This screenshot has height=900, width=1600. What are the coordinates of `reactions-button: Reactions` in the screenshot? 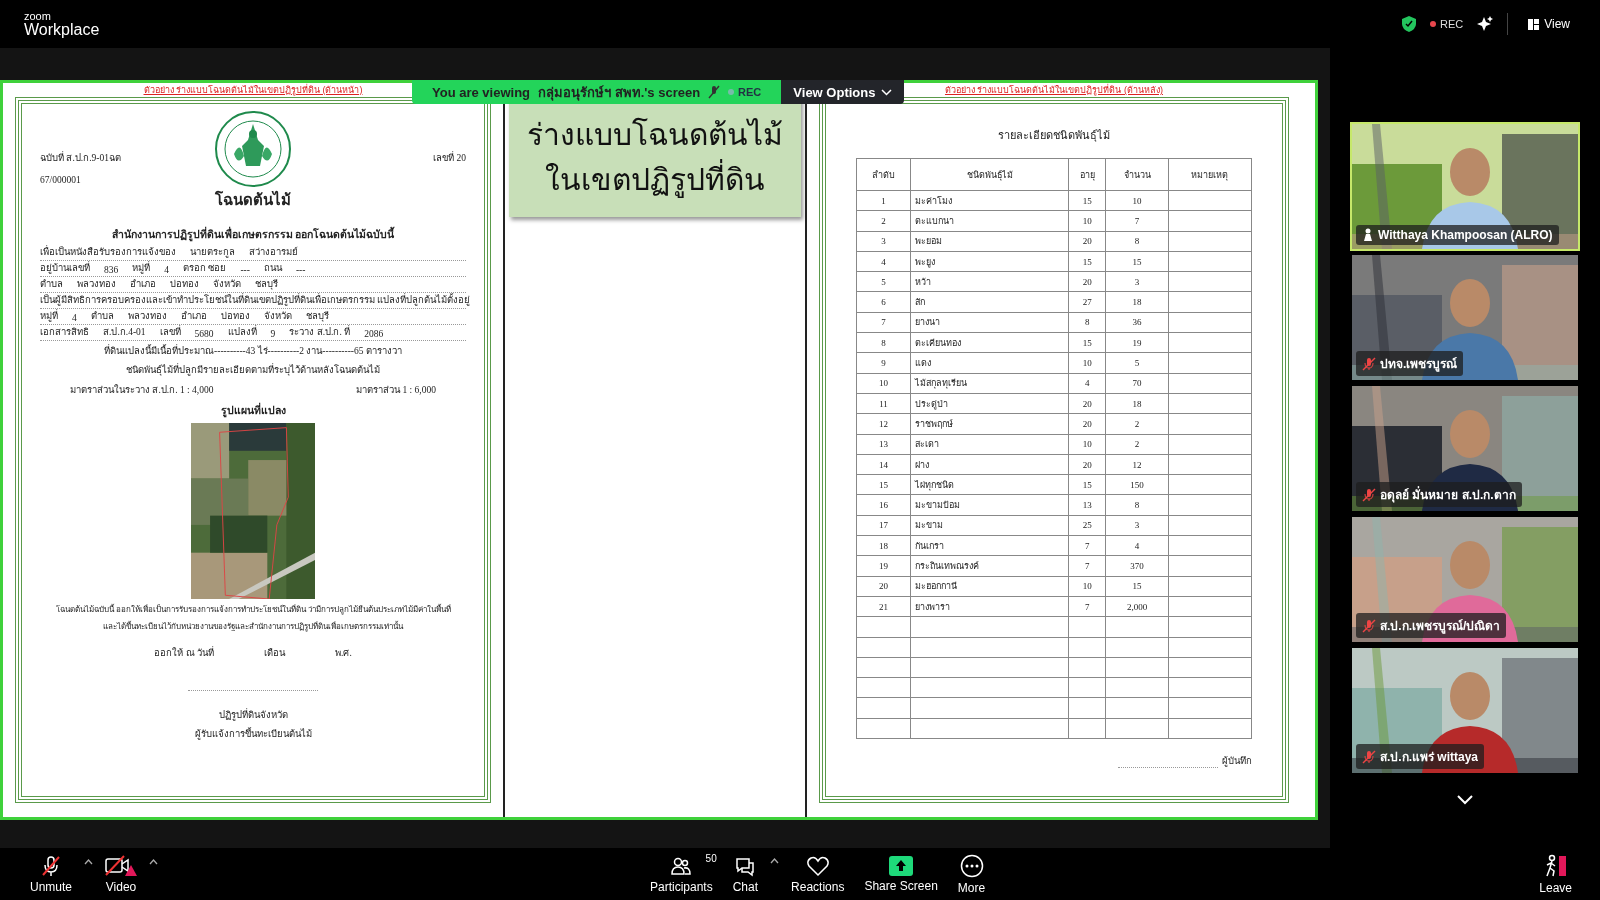 It's located at (818, 874).